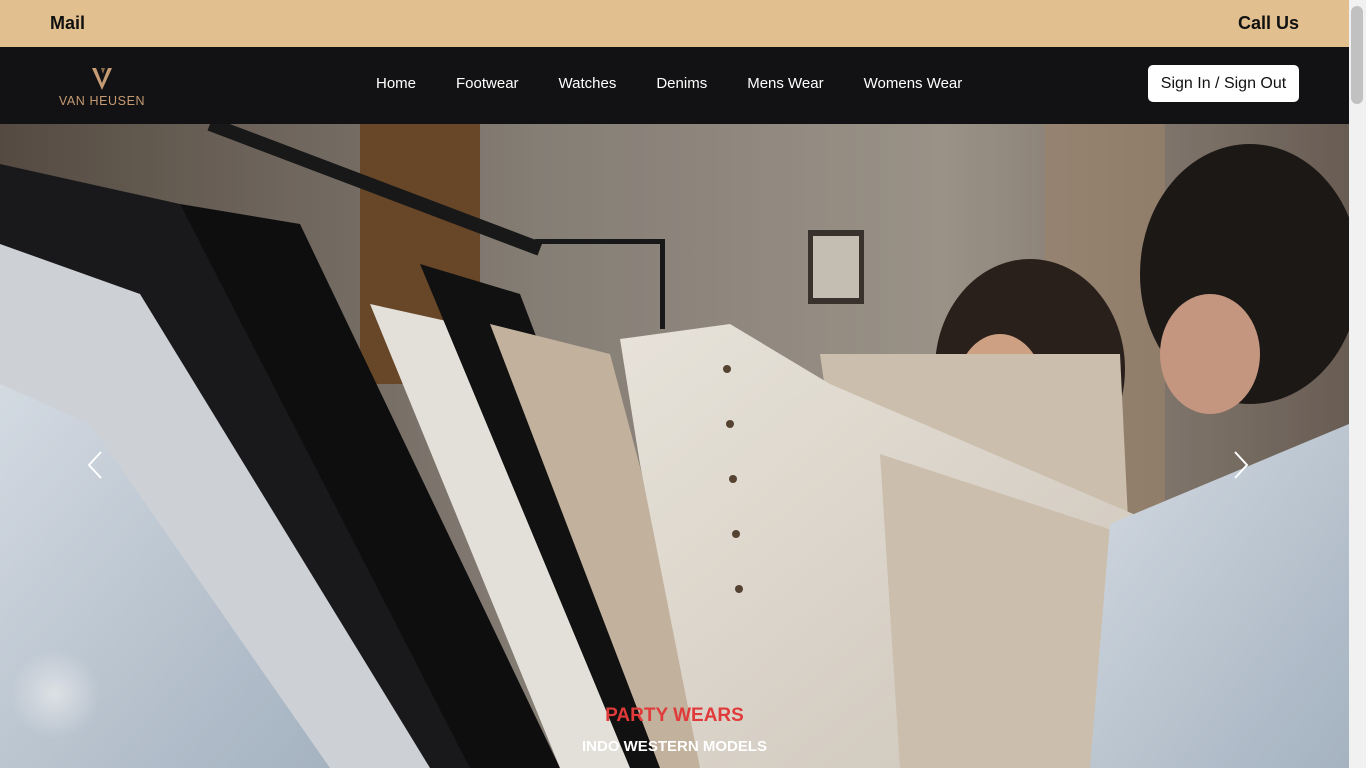 The height and width of the screenshot is (768, 1366). What do you see at coordinates (674, 23) in the screenshot?
I see `top-contact-bar: Mail Call Us` at bounding box center [674, 23].